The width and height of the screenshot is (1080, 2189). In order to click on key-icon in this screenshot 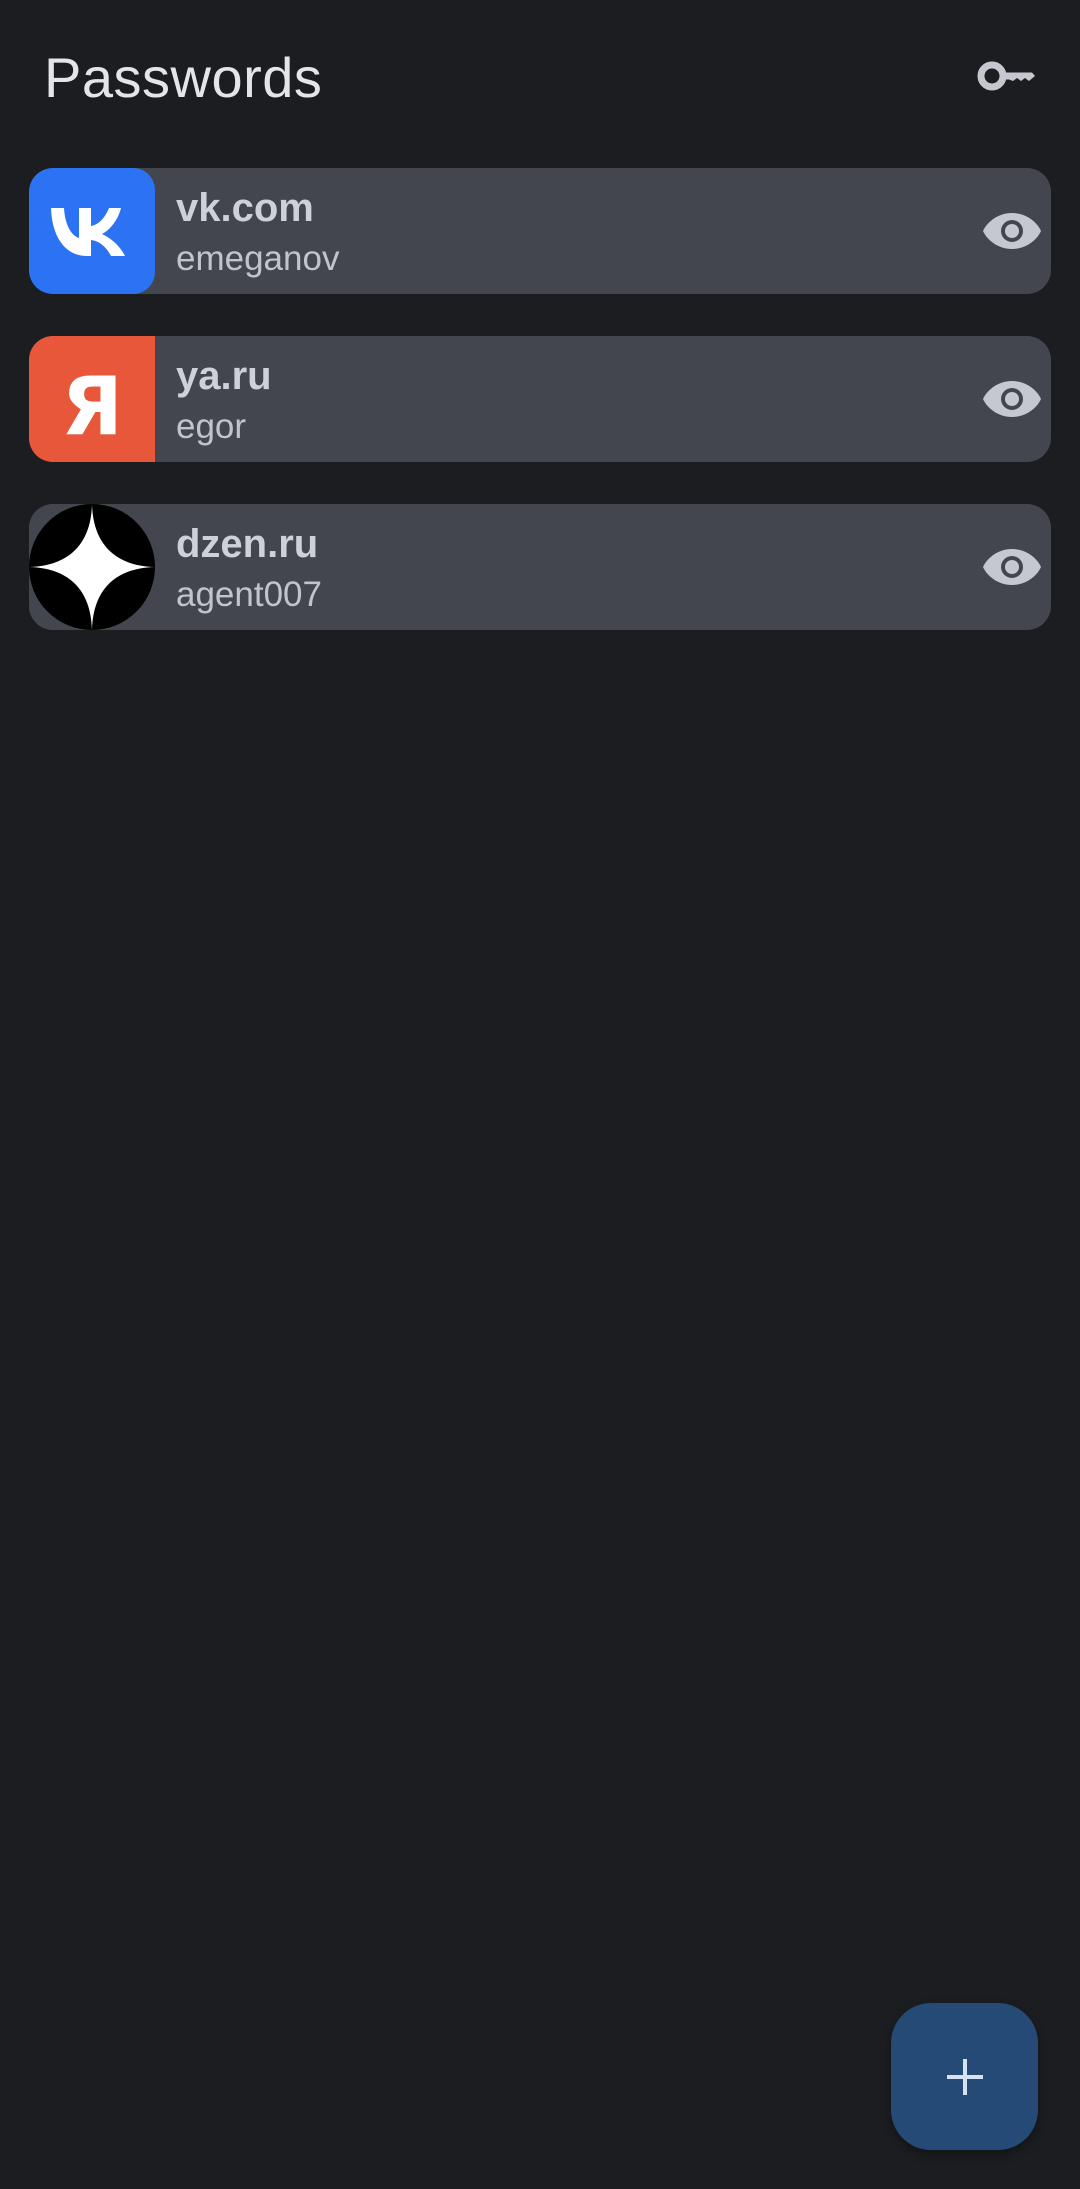, I will do `click(1006, 76)`.